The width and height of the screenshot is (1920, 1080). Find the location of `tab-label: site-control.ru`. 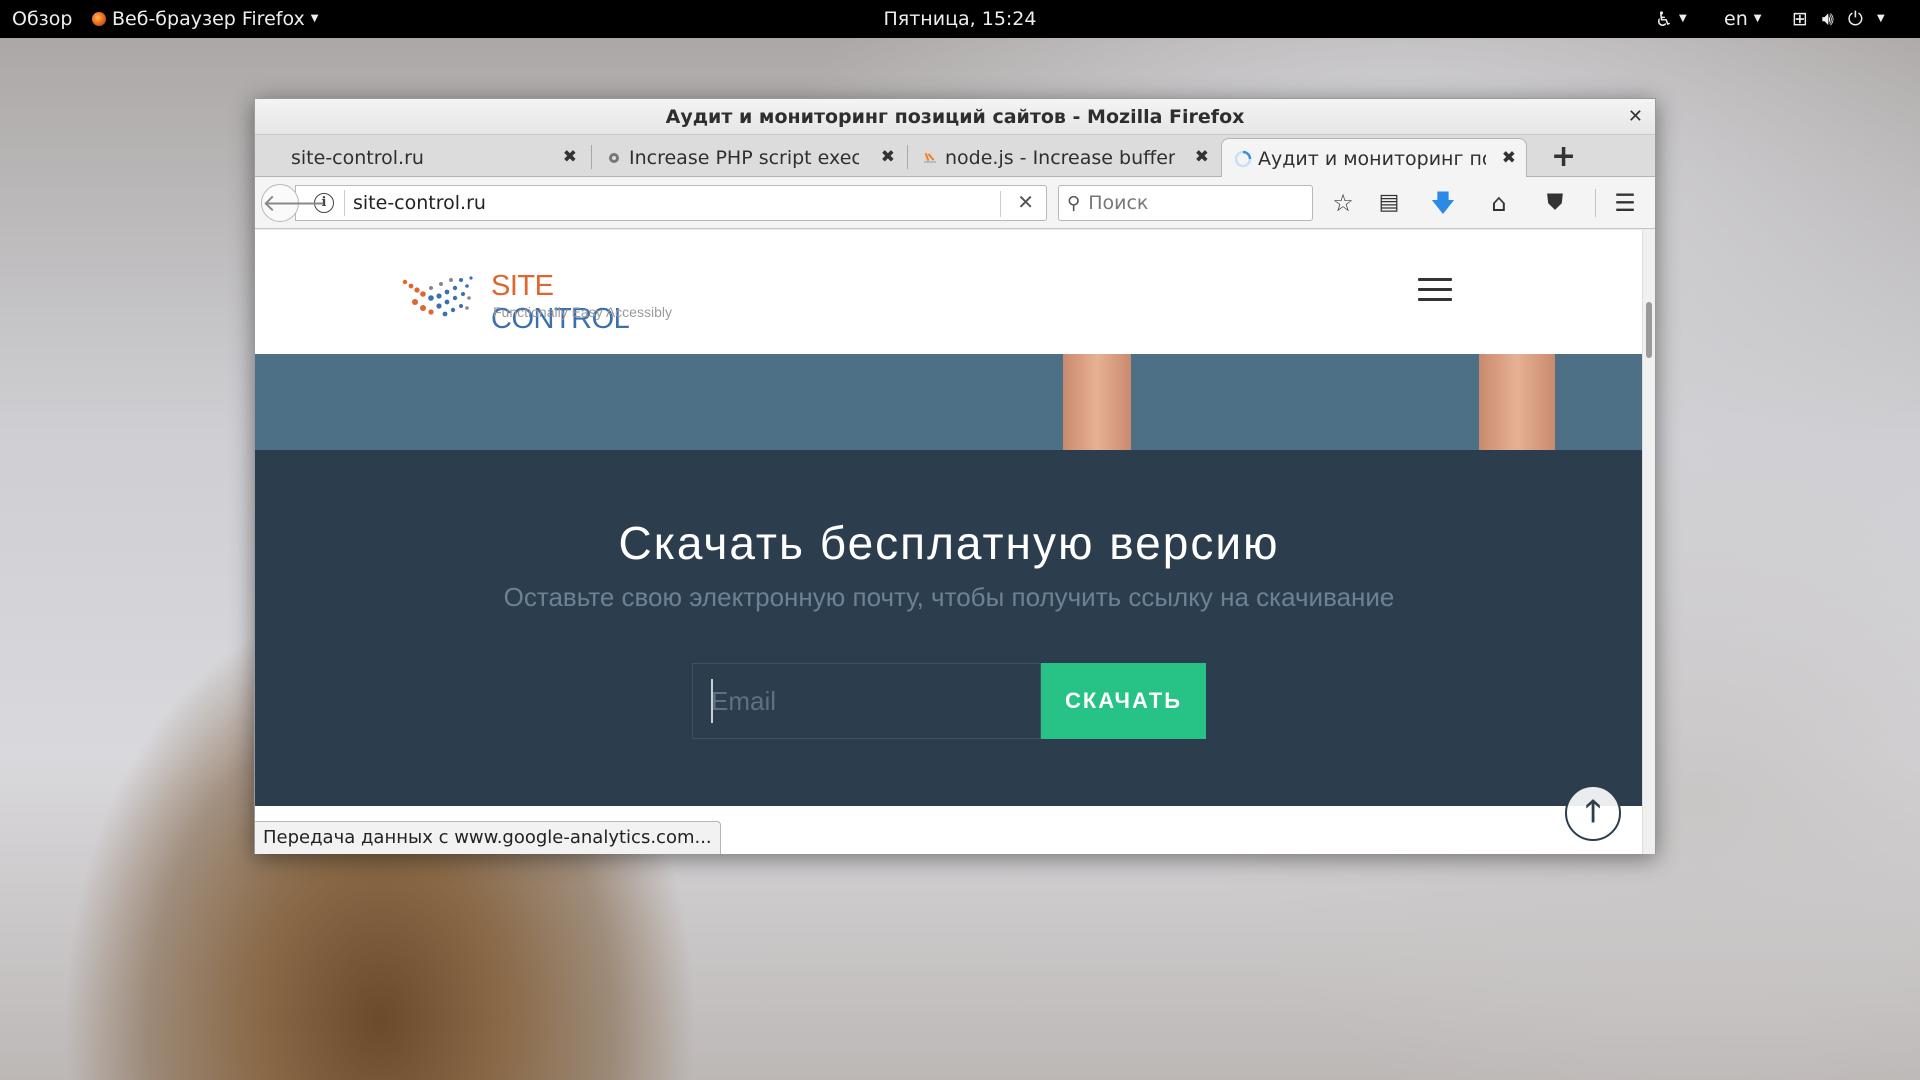

tab-label: site-control.ru is located at coordinates (357, 157).